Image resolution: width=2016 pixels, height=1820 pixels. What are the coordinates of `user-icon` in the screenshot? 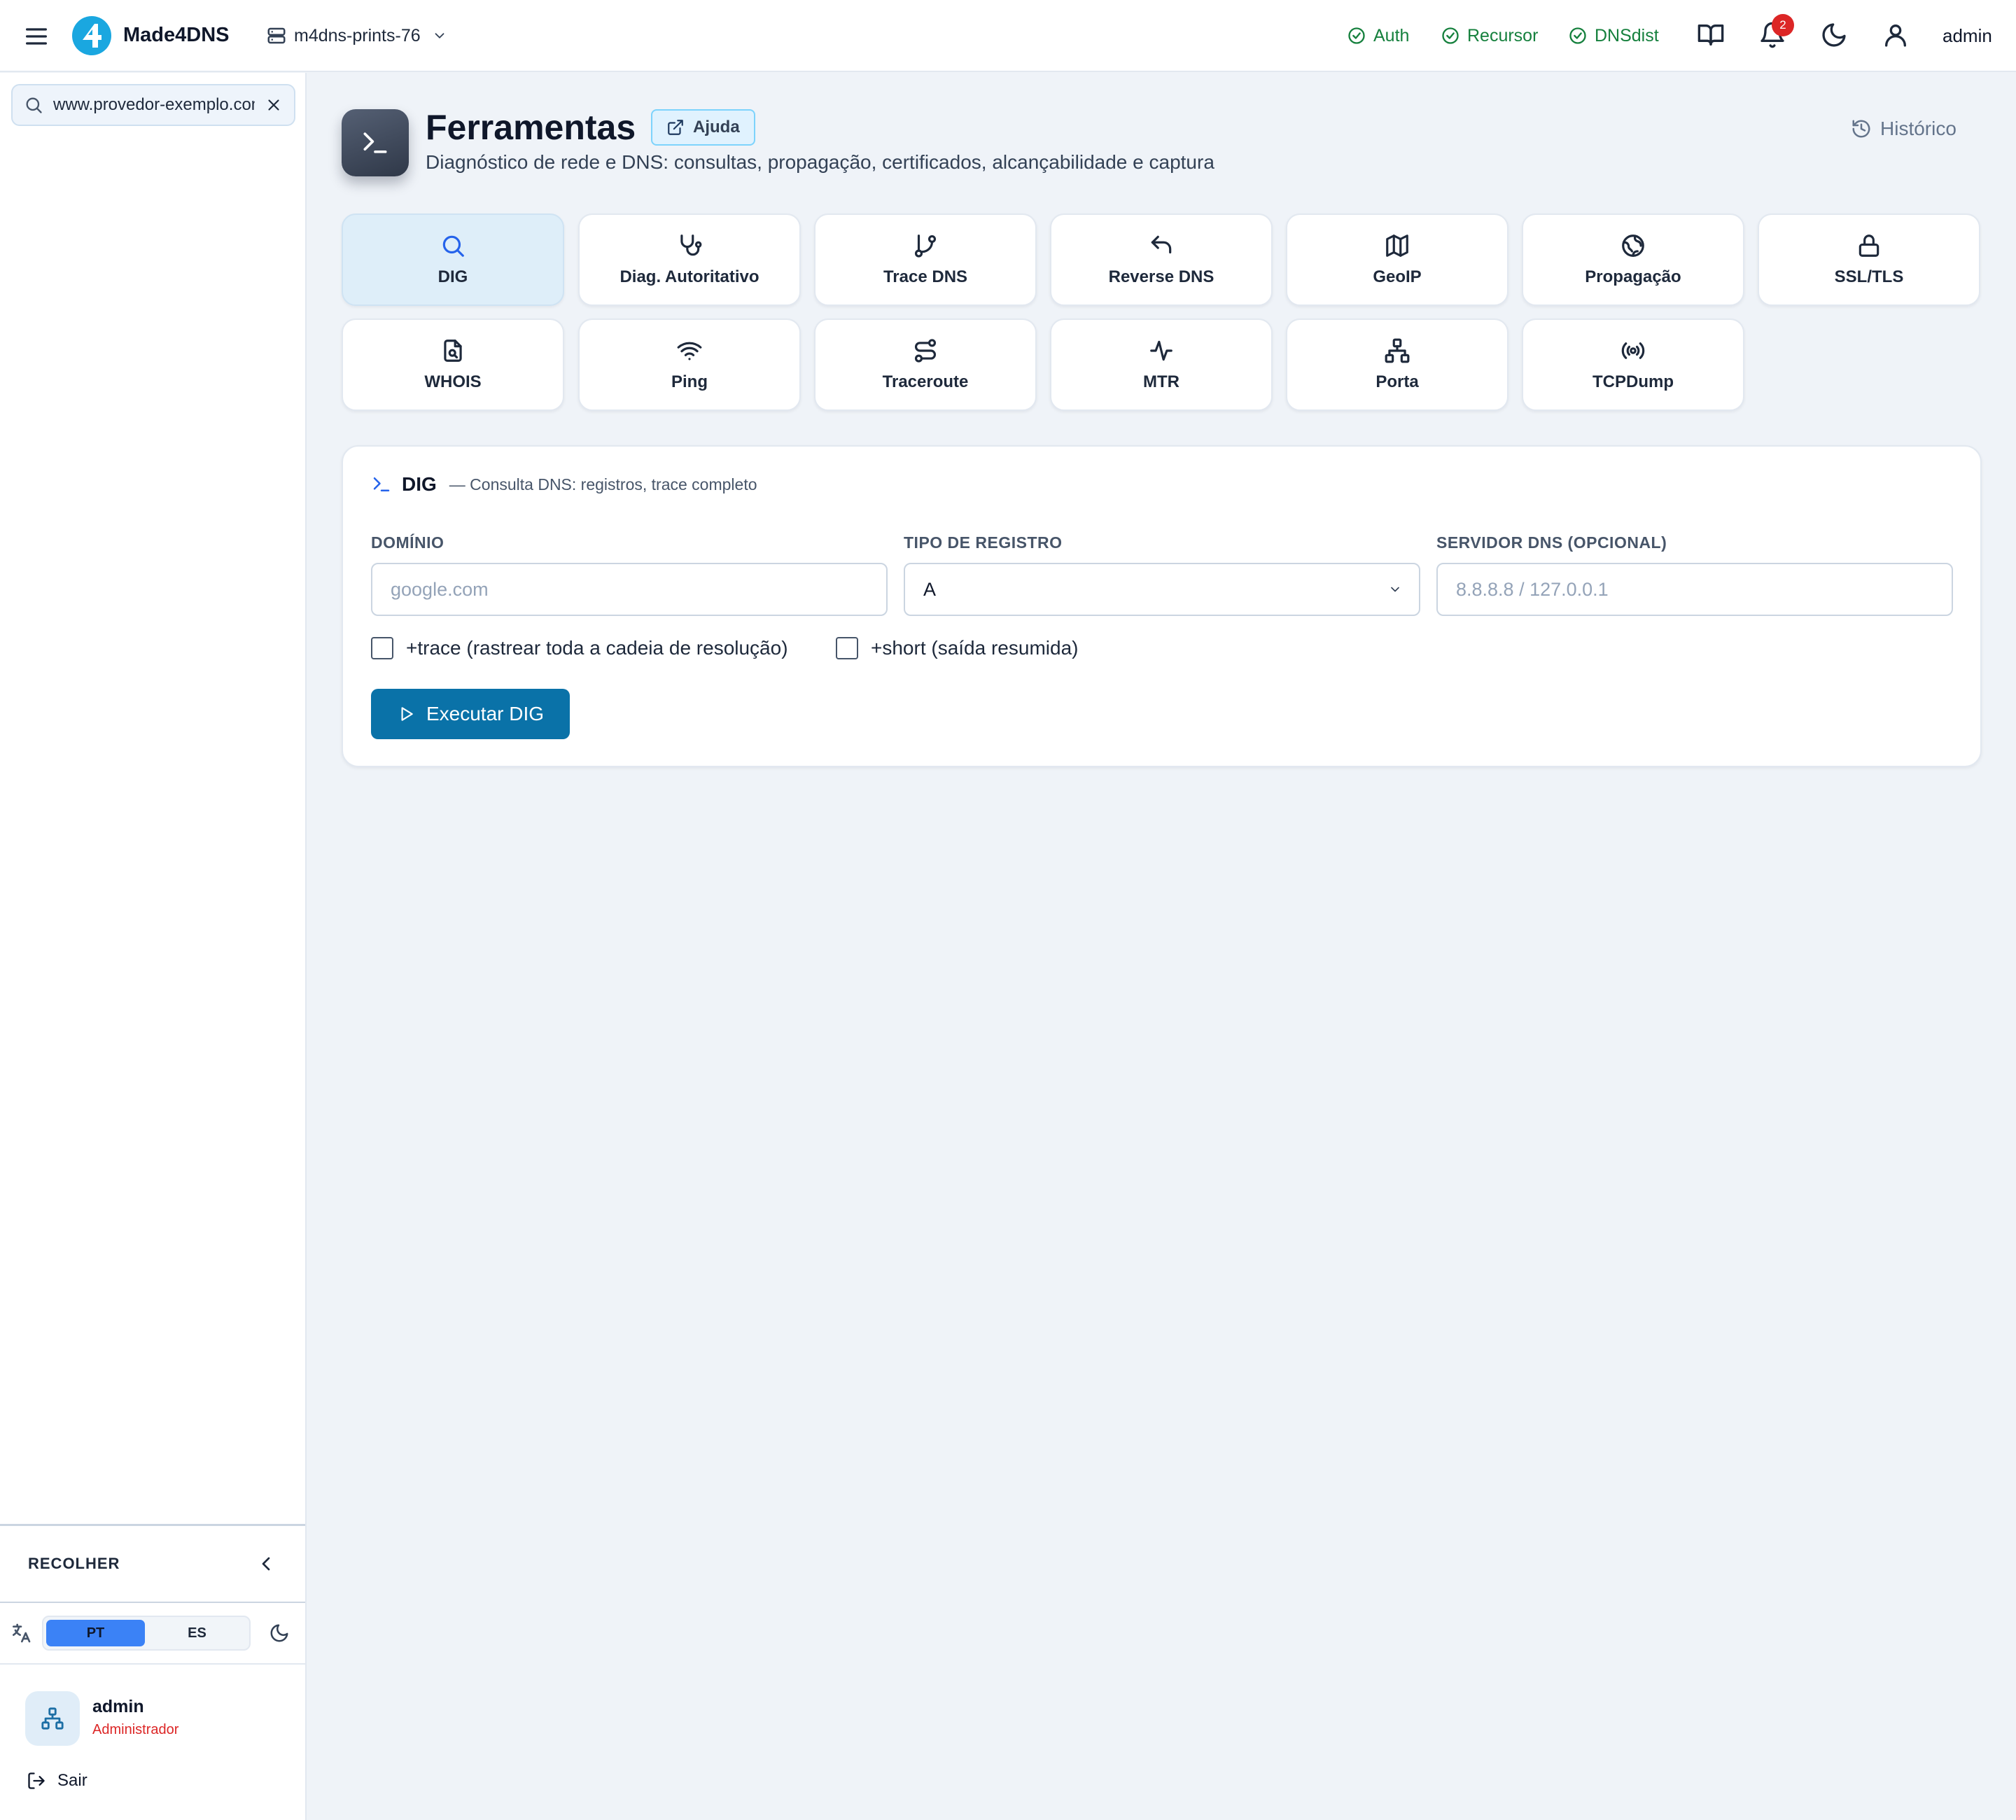 It's located at (1896, 35).